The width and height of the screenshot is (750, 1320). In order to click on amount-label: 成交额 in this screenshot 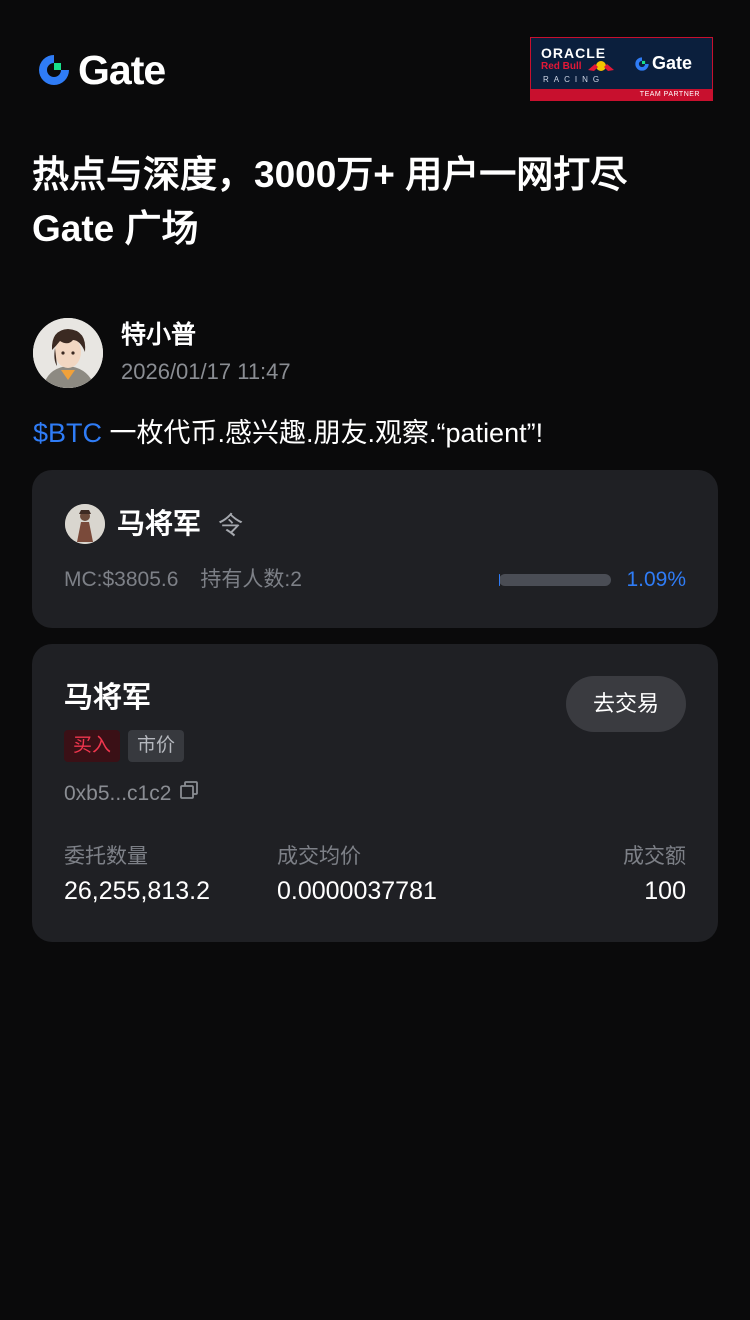, I will do `click(654, 856)`.